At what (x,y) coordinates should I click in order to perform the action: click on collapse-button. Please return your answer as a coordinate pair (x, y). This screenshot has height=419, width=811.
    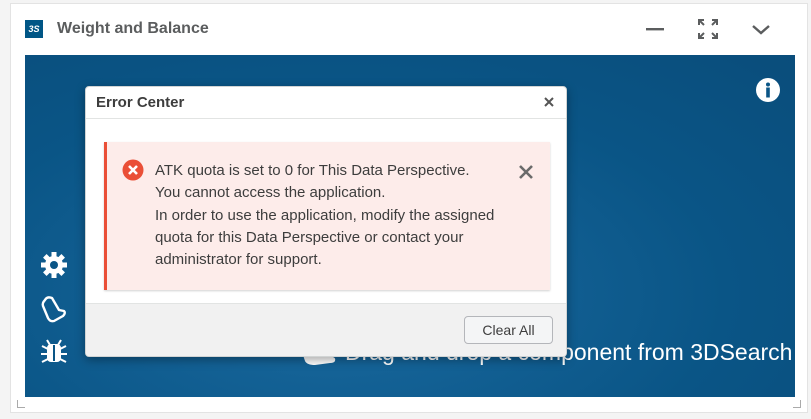
    Looking at the image, I should click on (761, 29).